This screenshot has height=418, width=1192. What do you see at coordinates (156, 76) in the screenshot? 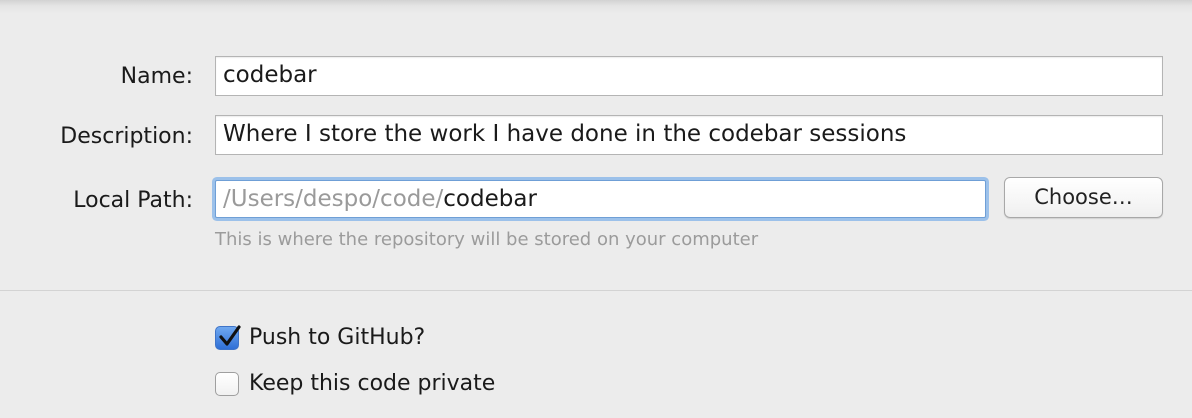
I see `name-label: Name:` at bounding box center [156, 76].